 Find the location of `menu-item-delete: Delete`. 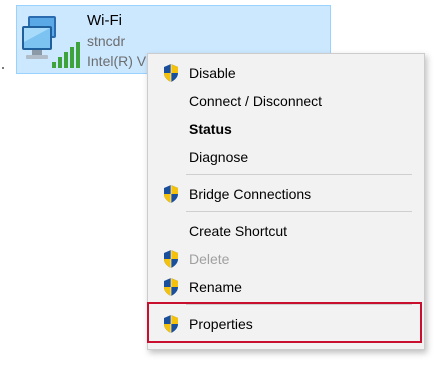

menu-item-delete: Delete is located at coordinates (286, 259).